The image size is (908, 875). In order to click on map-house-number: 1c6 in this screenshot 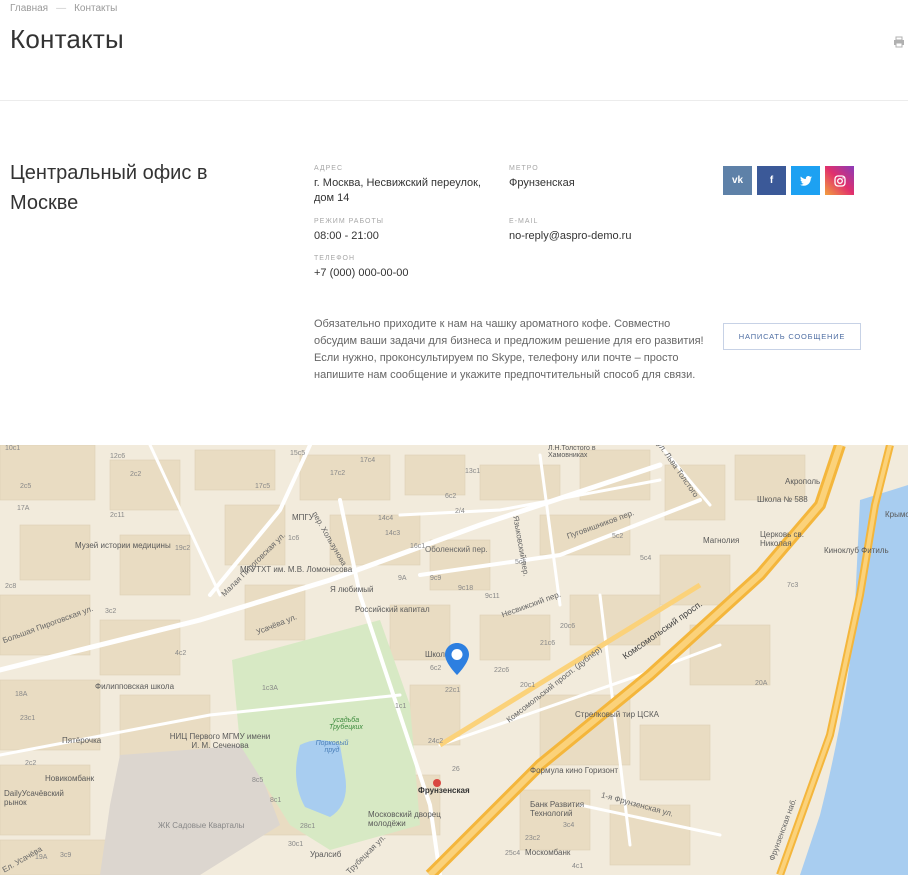, I will do `click(294, 538)`.